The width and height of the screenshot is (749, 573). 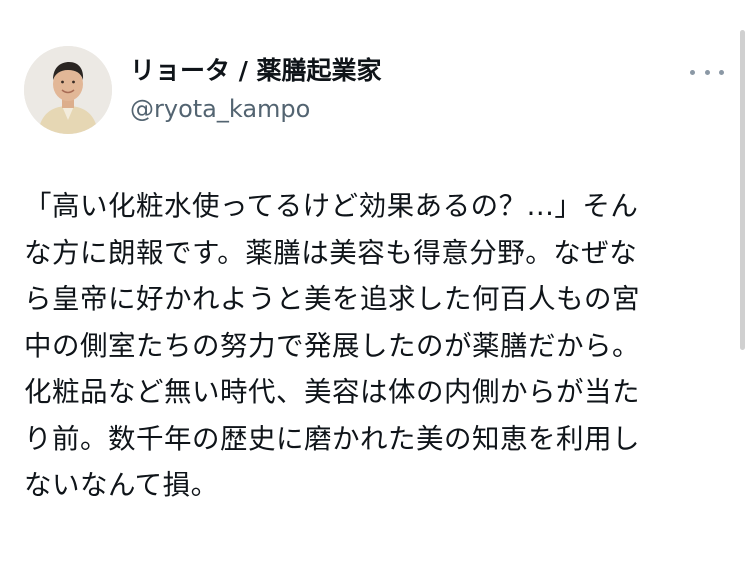 What do you see at coordinates (256, 71) in the screenshot?
I see `author-display-name: リョータ / 薬膳起業家` at bounding box center [256, 71].